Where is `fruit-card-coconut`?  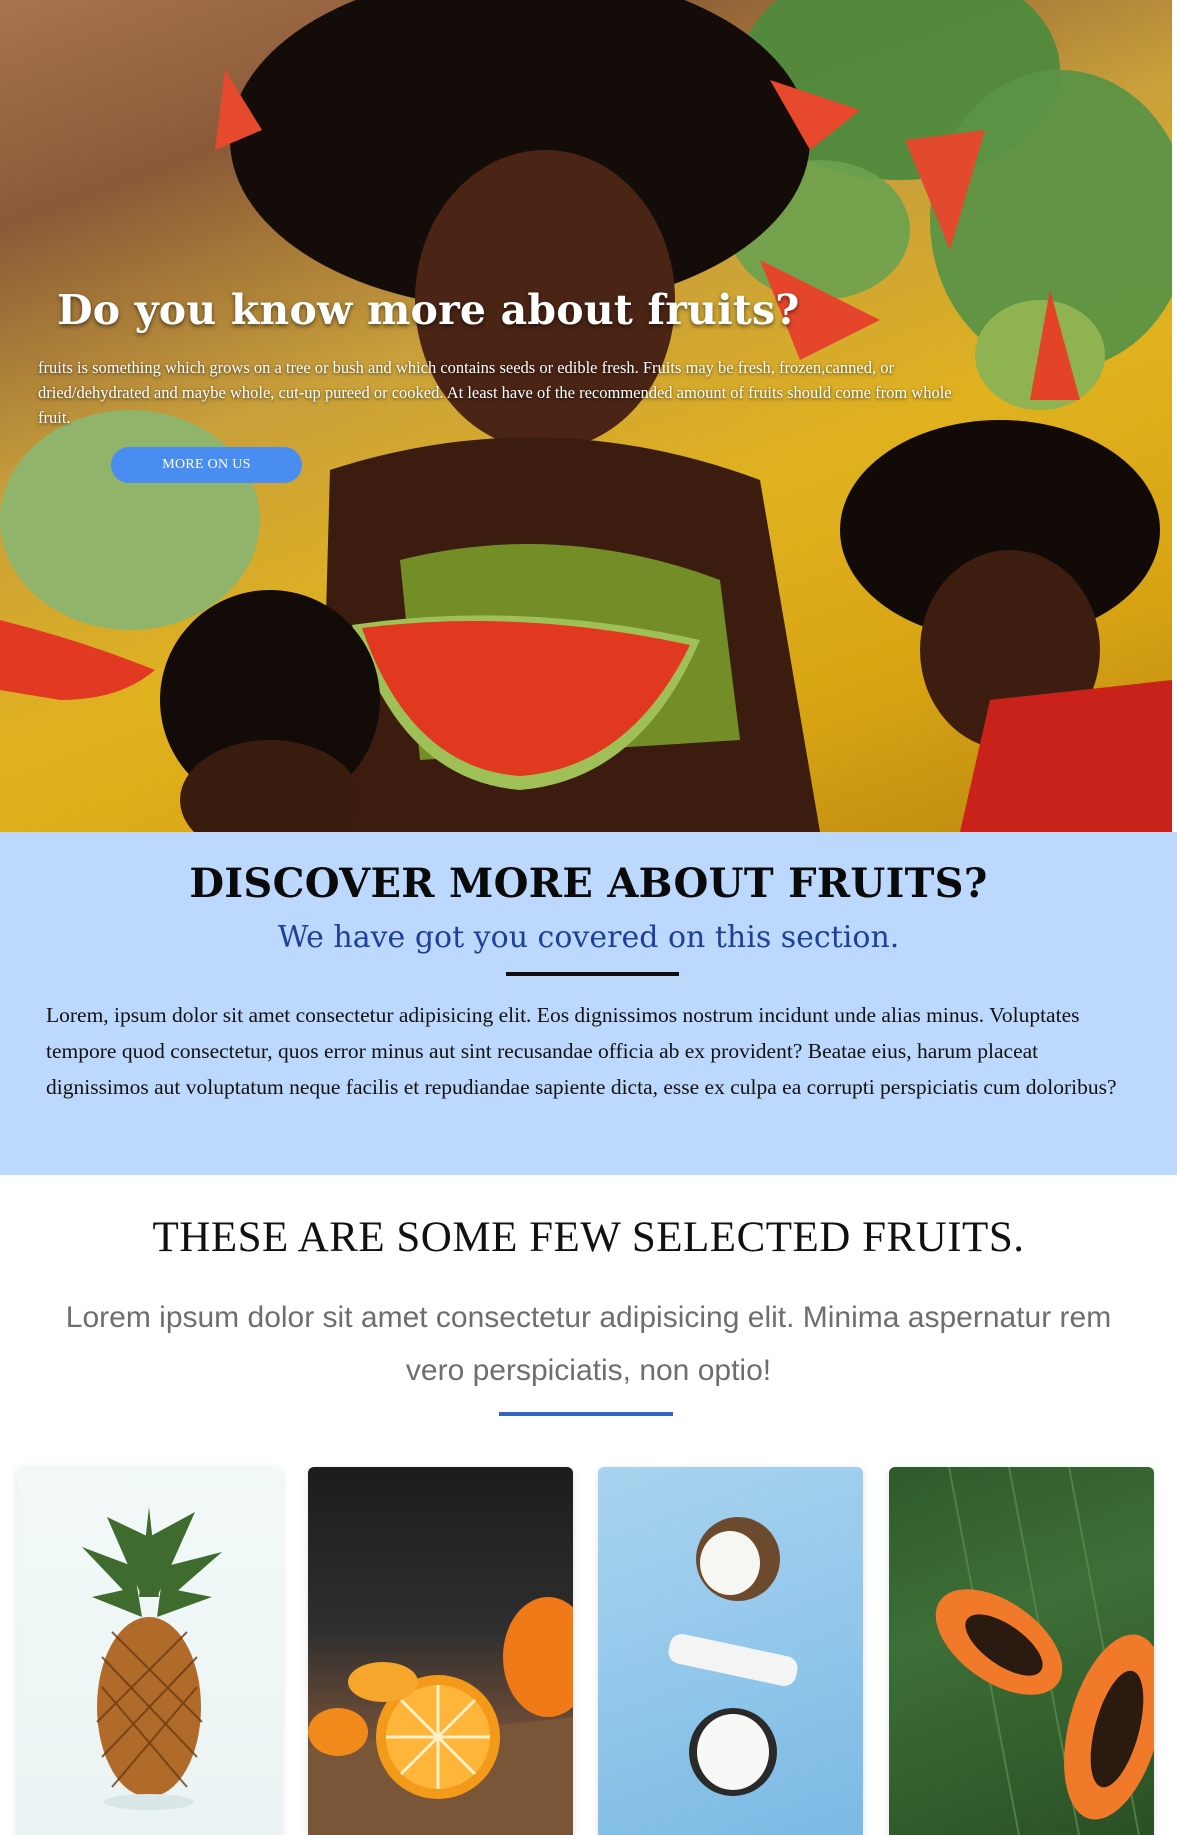 fruit-card-coconut is located at coordinates (730, 1651).